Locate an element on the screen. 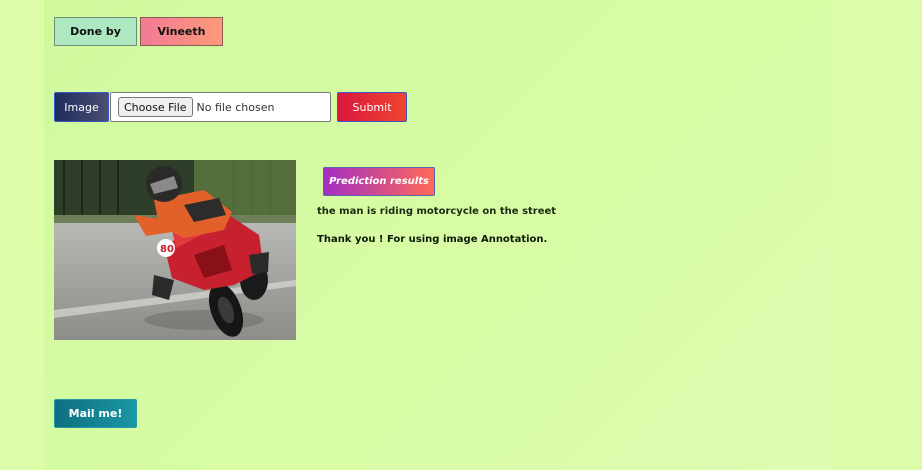 This screenshot has width=922, height=470. choose-file-button: Choose File is located at coordinates (155, 107).